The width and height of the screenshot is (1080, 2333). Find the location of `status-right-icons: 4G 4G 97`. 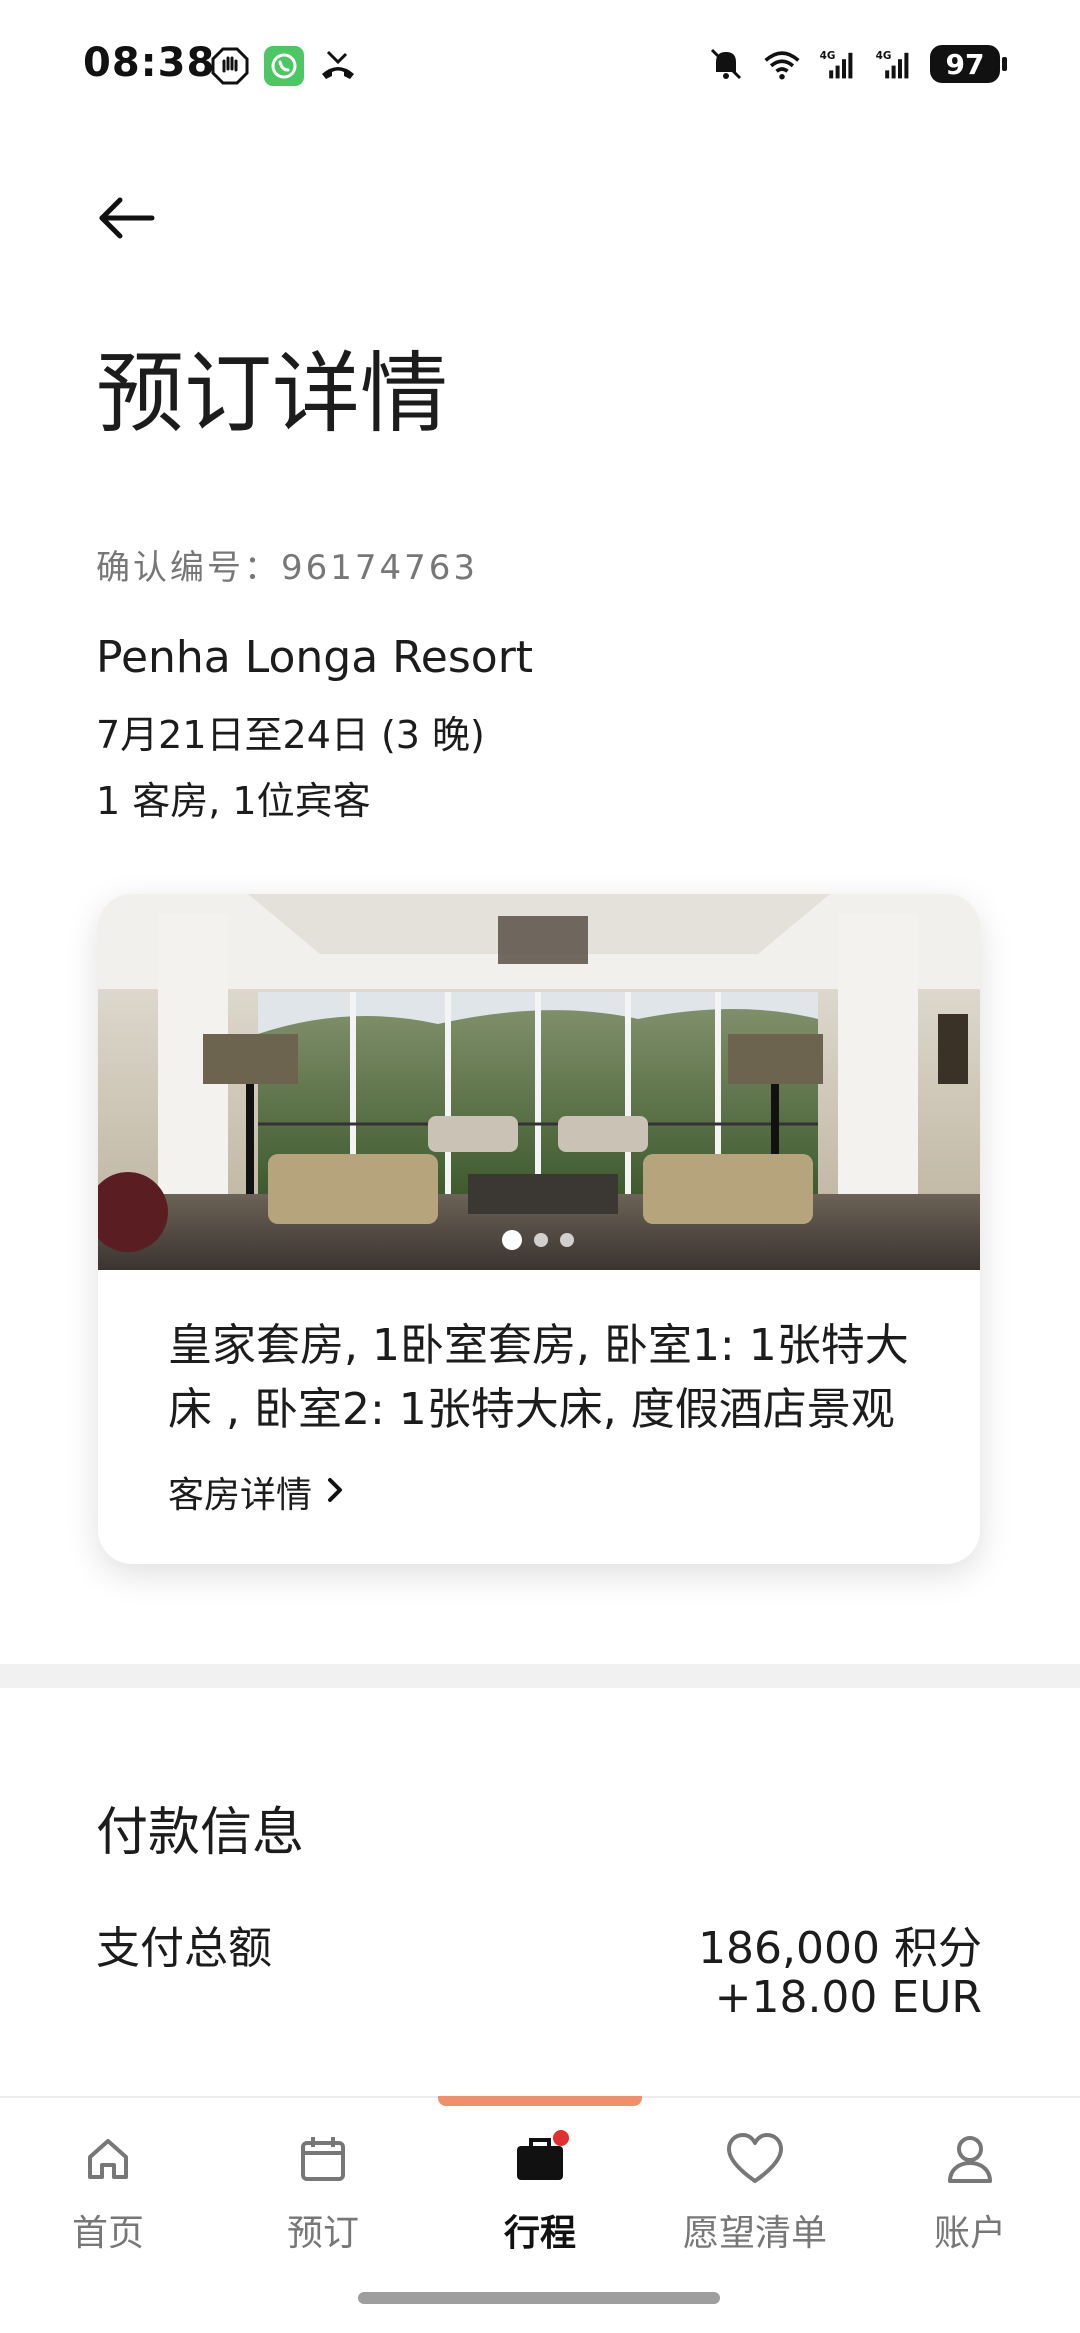

status-right-icons: 4G 4G 97 is located at coordinates (856, 64).